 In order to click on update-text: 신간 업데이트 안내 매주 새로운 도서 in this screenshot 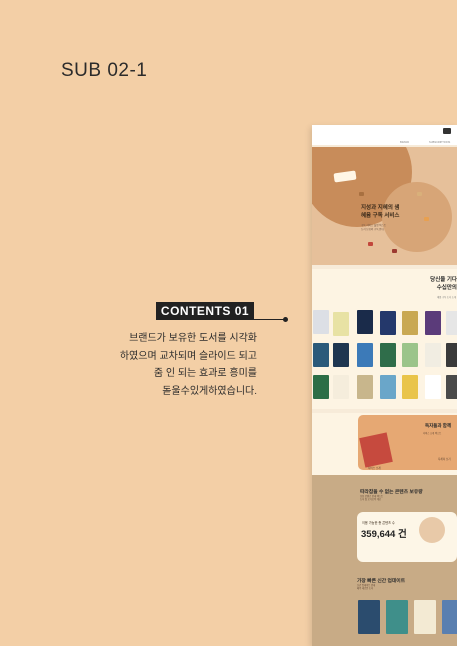, I will do `click(366, 588)`.